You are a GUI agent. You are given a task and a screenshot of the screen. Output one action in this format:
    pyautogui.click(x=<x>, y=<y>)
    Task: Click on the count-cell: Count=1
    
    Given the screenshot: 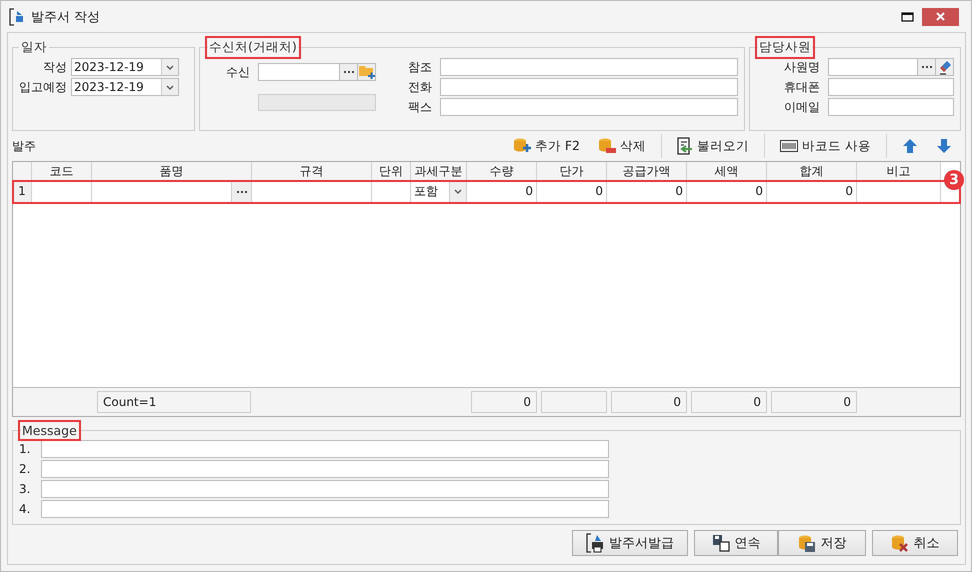 What is the action you would take?
    pyautogui.click(x=174, y=402)
    